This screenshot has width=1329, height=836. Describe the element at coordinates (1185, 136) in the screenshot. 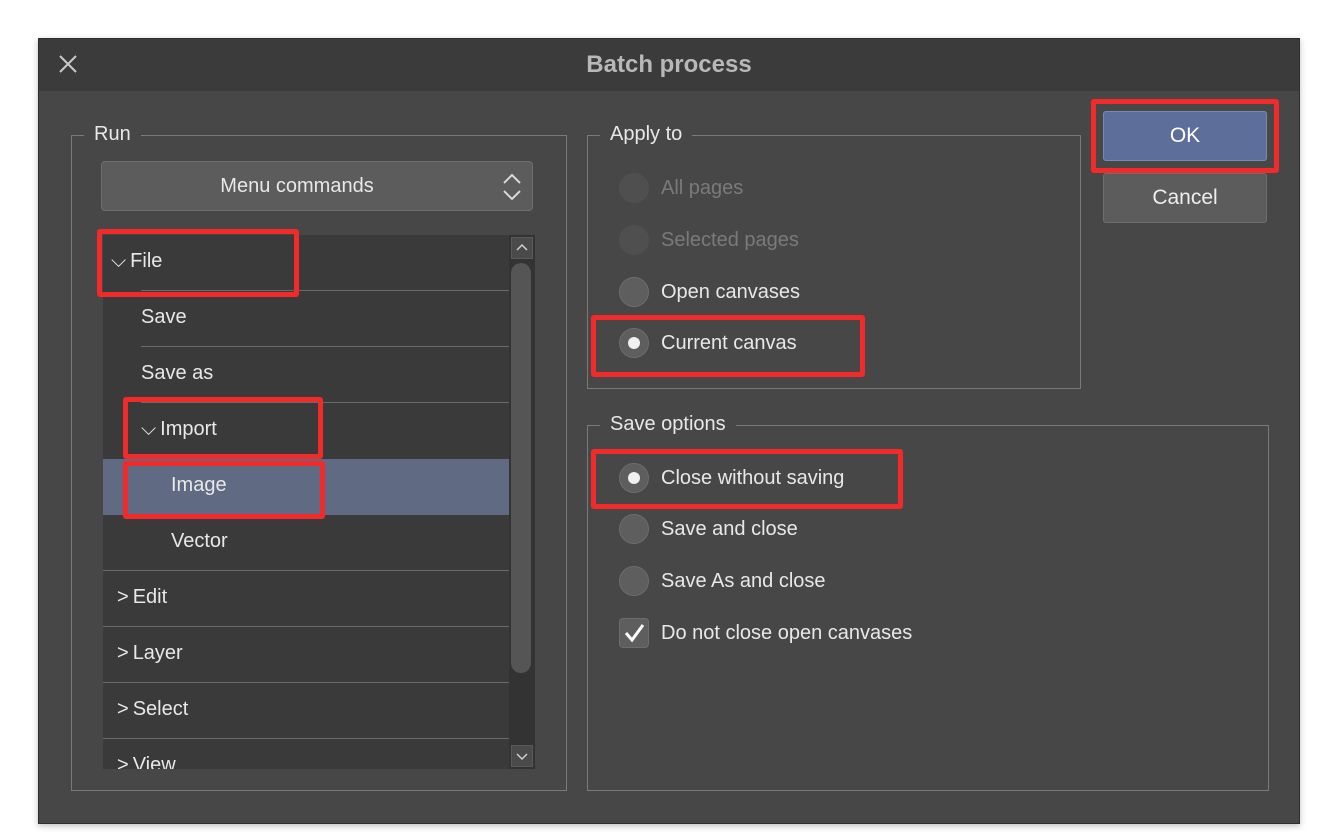

I see `ok-button: OK` at that location.